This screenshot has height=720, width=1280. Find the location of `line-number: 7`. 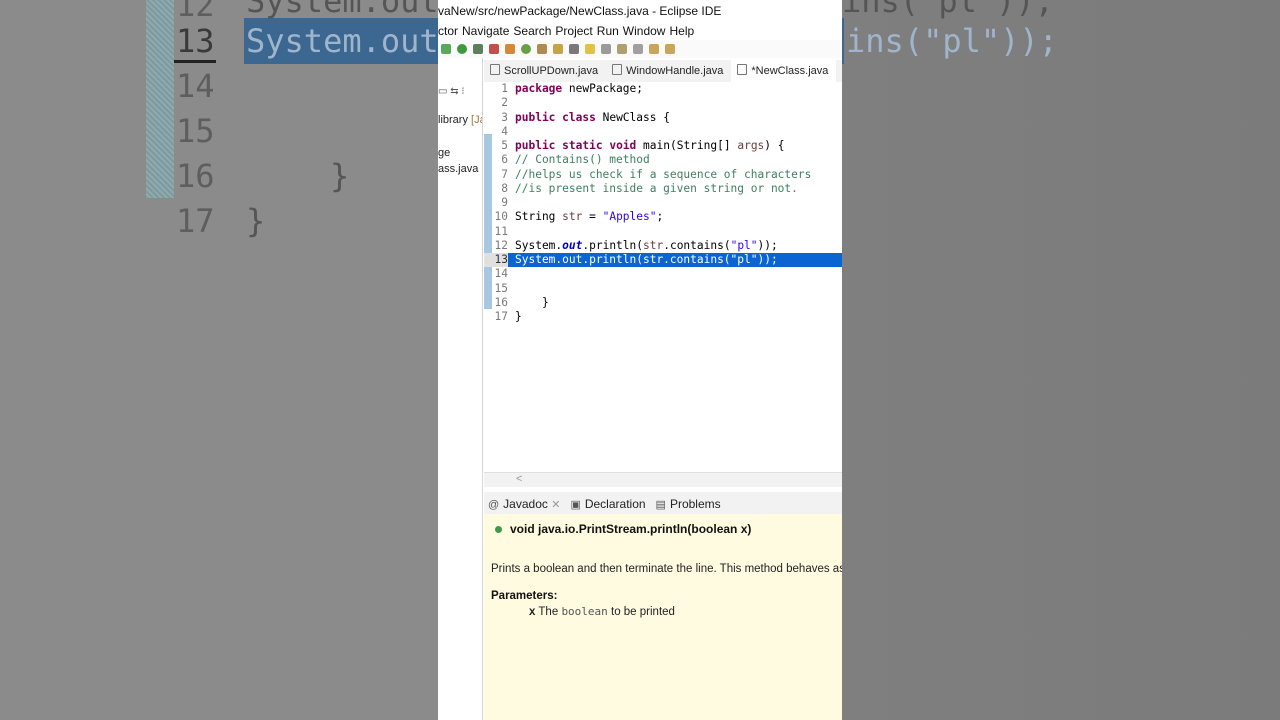

line-number: 7 is located at coordinates (504, 174).